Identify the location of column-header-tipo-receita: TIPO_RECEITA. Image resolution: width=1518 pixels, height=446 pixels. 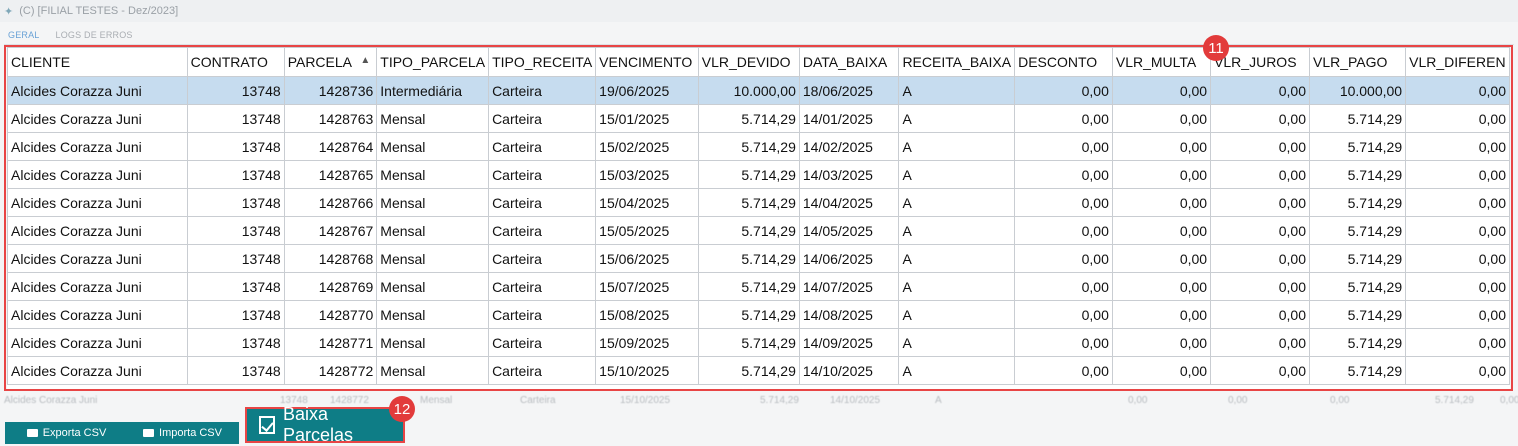
(542, 62).